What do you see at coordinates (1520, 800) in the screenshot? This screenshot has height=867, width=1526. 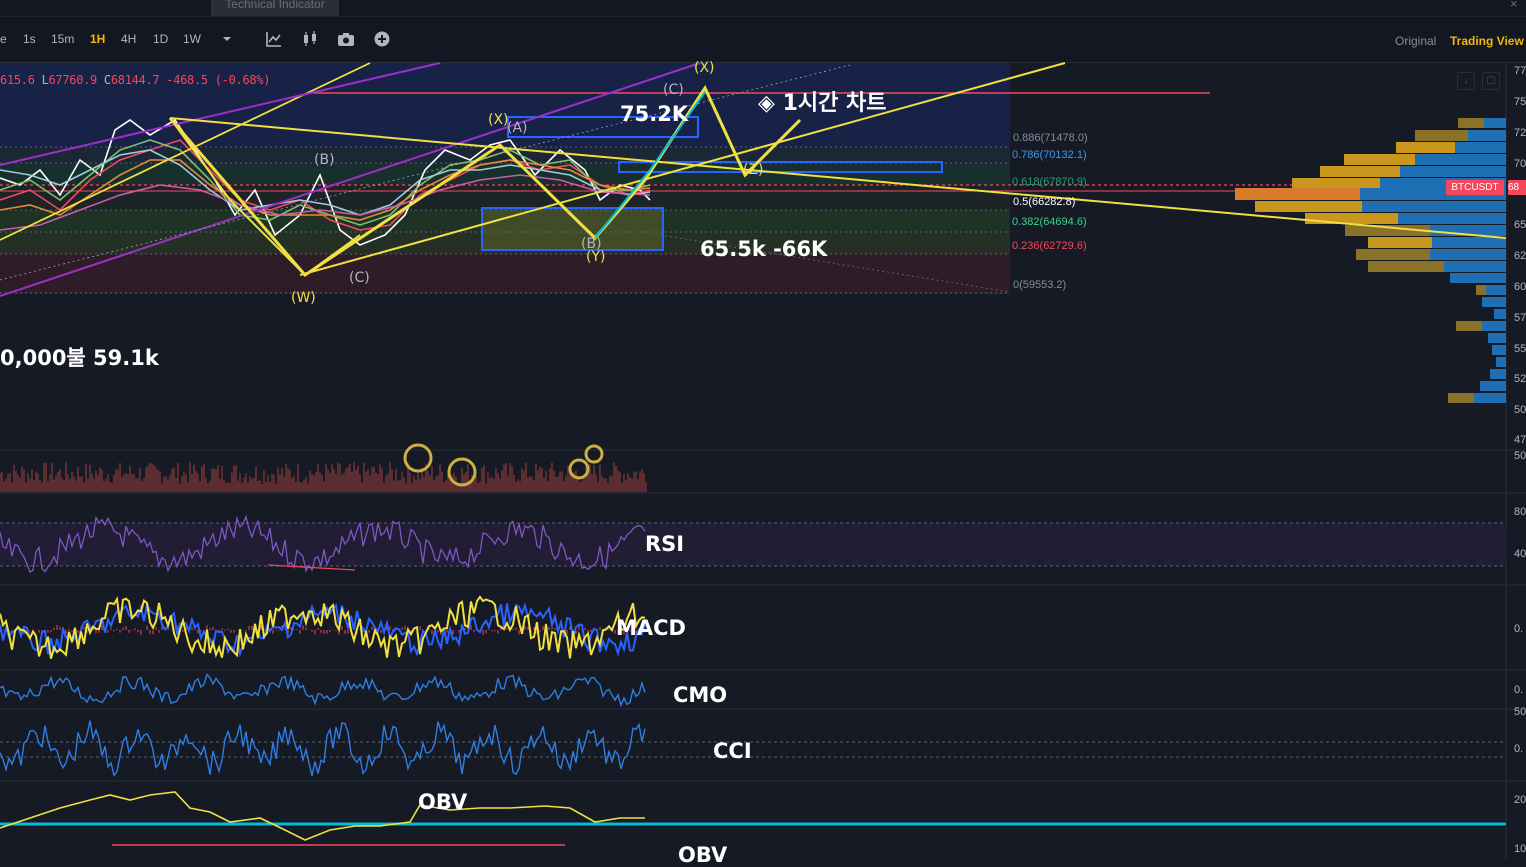 I see `obv-axis-top: 20` at bounding box center [1520, 800].